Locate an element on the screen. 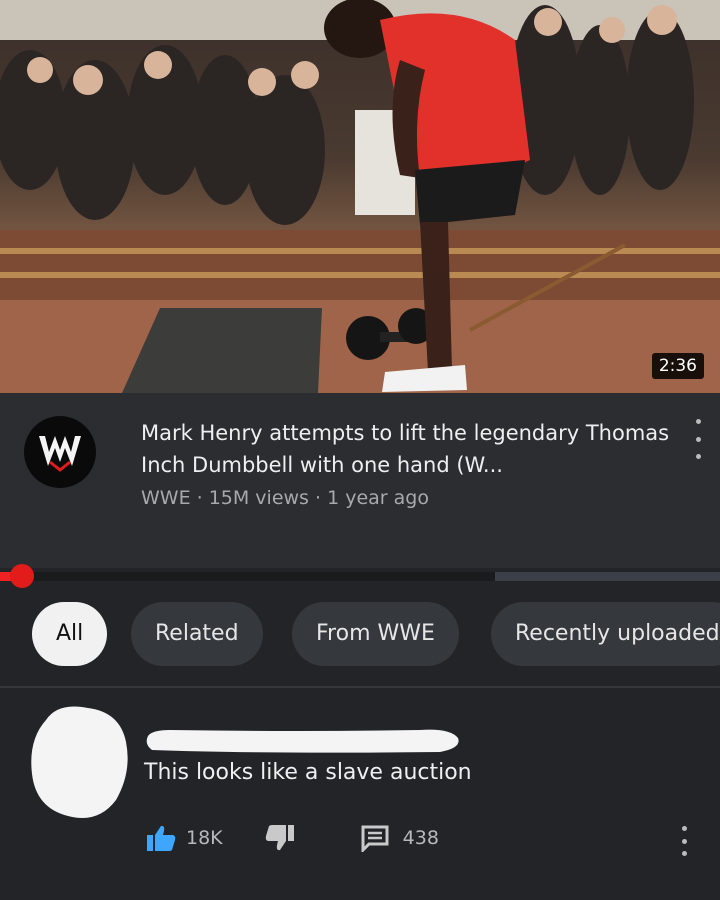 Image resolution: width=720 pixels, height=900 pixels. reply-count: 438 is located at coordinates (420, 838).